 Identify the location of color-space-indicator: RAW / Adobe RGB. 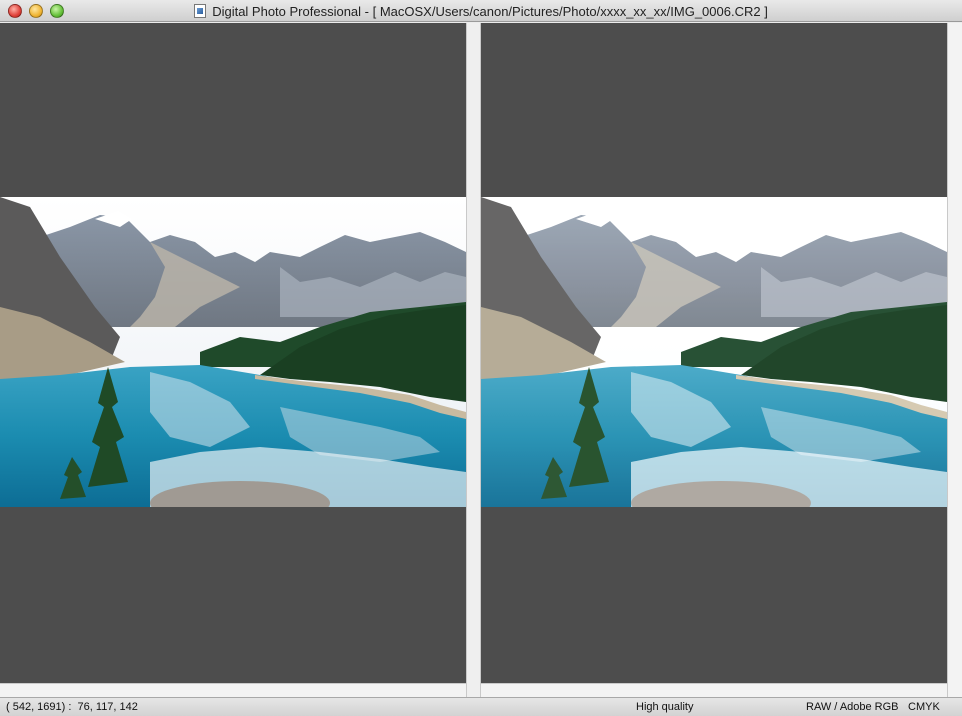
(852, 707).